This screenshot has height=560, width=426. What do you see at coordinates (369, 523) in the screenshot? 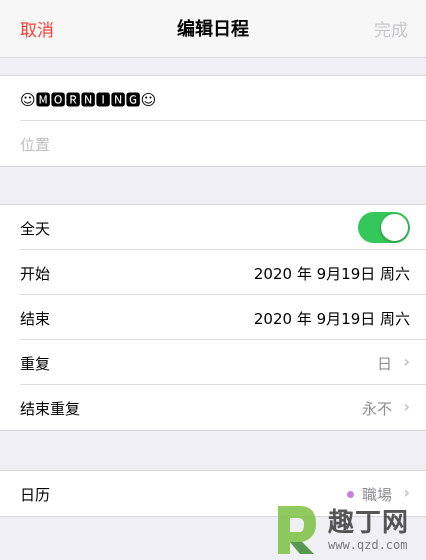
I see `watermark-text: 趣丁网` at bounding box center [369, 523].